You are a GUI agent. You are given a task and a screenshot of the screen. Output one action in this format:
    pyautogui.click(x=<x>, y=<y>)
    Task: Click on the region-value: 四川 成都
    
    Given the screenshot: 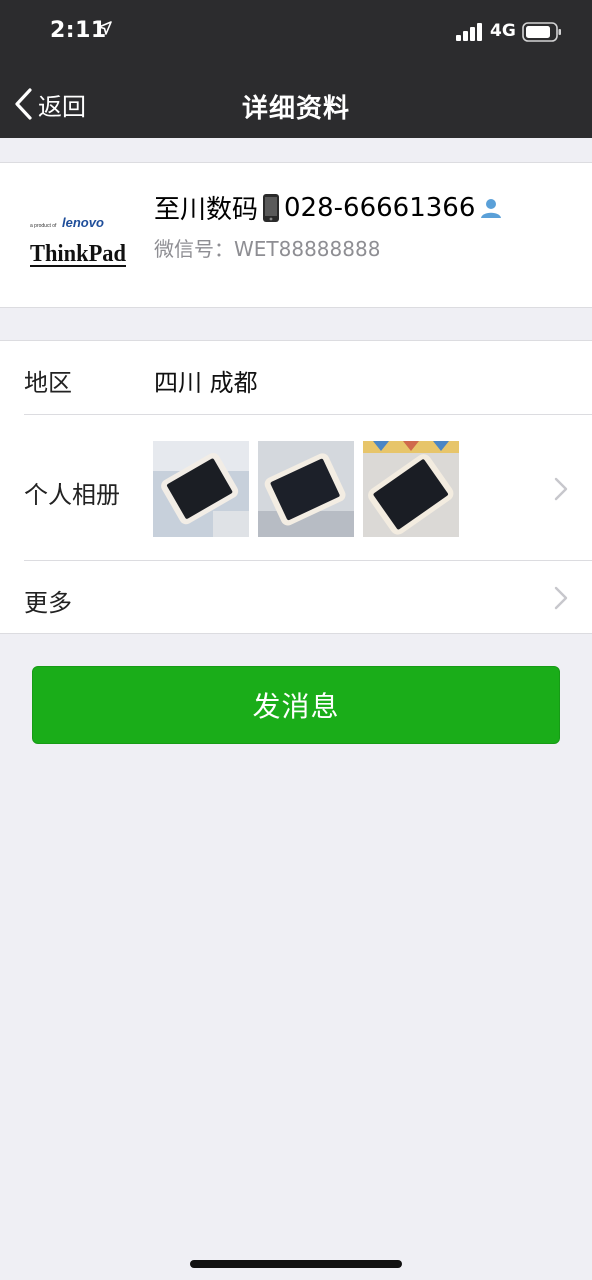 What is the action you would take?
    pyautogui.click(x=206, y=383)
    